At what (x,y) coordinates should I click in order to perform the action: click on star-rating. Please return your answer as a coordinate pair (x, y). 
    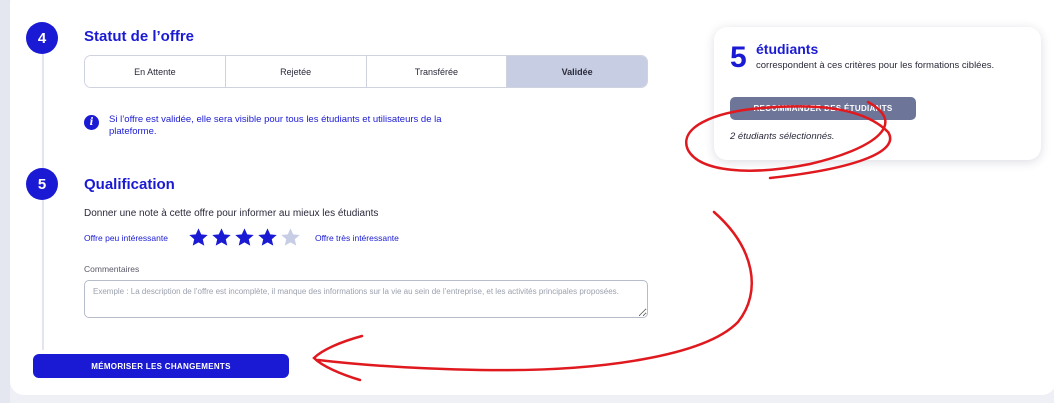
    Looking at the image, I should click on (244, 237).